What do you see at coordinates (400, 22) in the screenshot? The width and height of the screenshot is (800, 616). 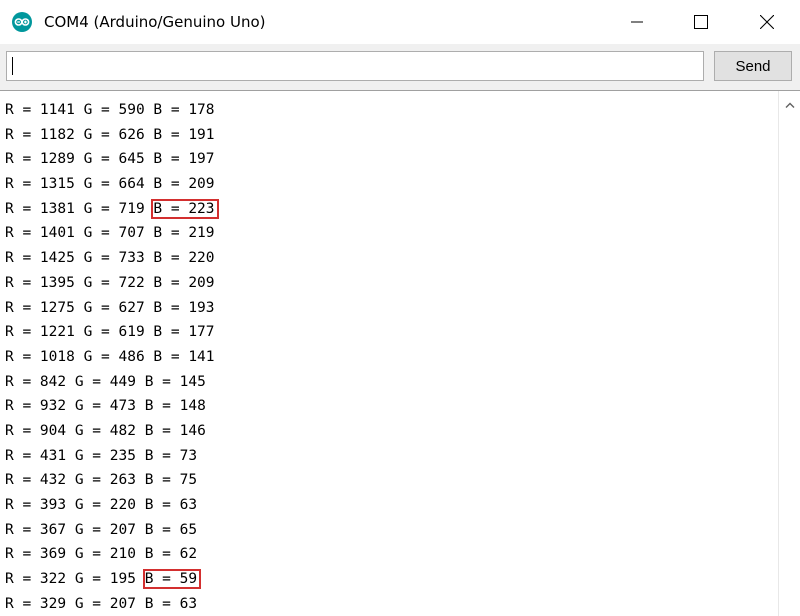 I see `title-bar: COM4 (Arduino/Genuino Uno)` at bounding box center [400, 22].